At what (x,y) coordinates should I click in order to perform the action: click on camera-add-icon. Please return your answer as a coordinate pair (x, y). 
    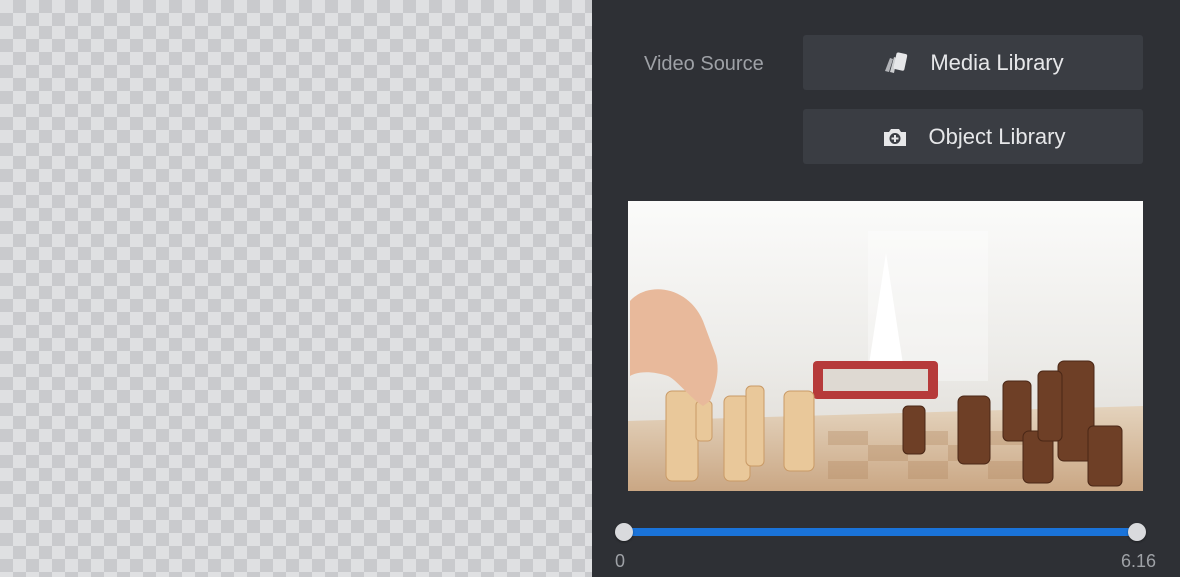
    Looking at the image, I should click on (895, 137).